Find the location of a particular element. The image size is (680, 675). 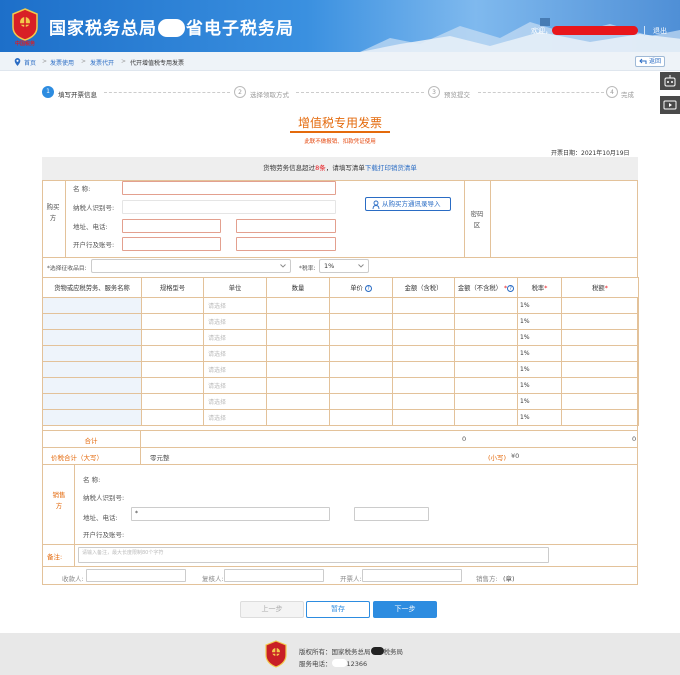

prev-step-button: 上一步 is located at coordinates (272, 609).